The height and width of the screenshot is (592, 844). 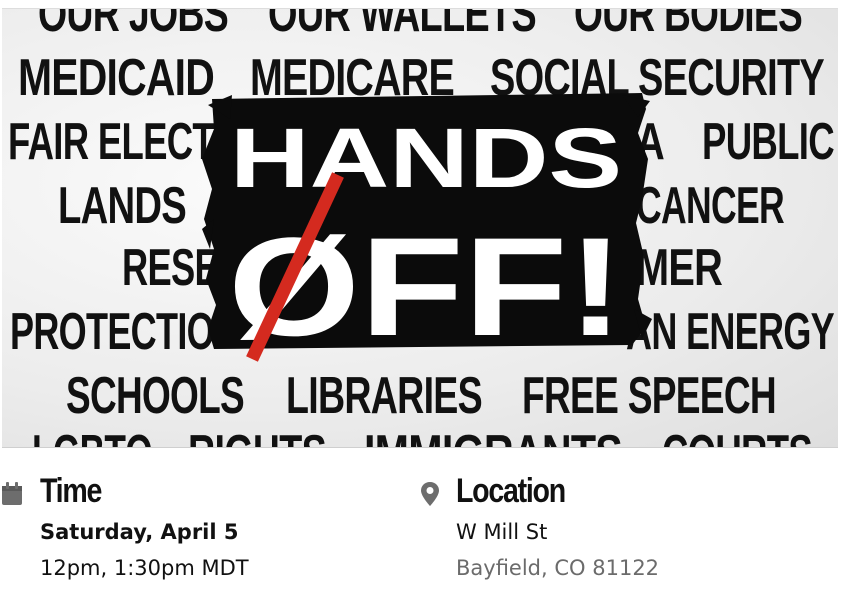 What do you see at coordinates (133, 26) in the screenshot?
I see `banner-word: OUR JOBS` at bounding box center [133, 26].